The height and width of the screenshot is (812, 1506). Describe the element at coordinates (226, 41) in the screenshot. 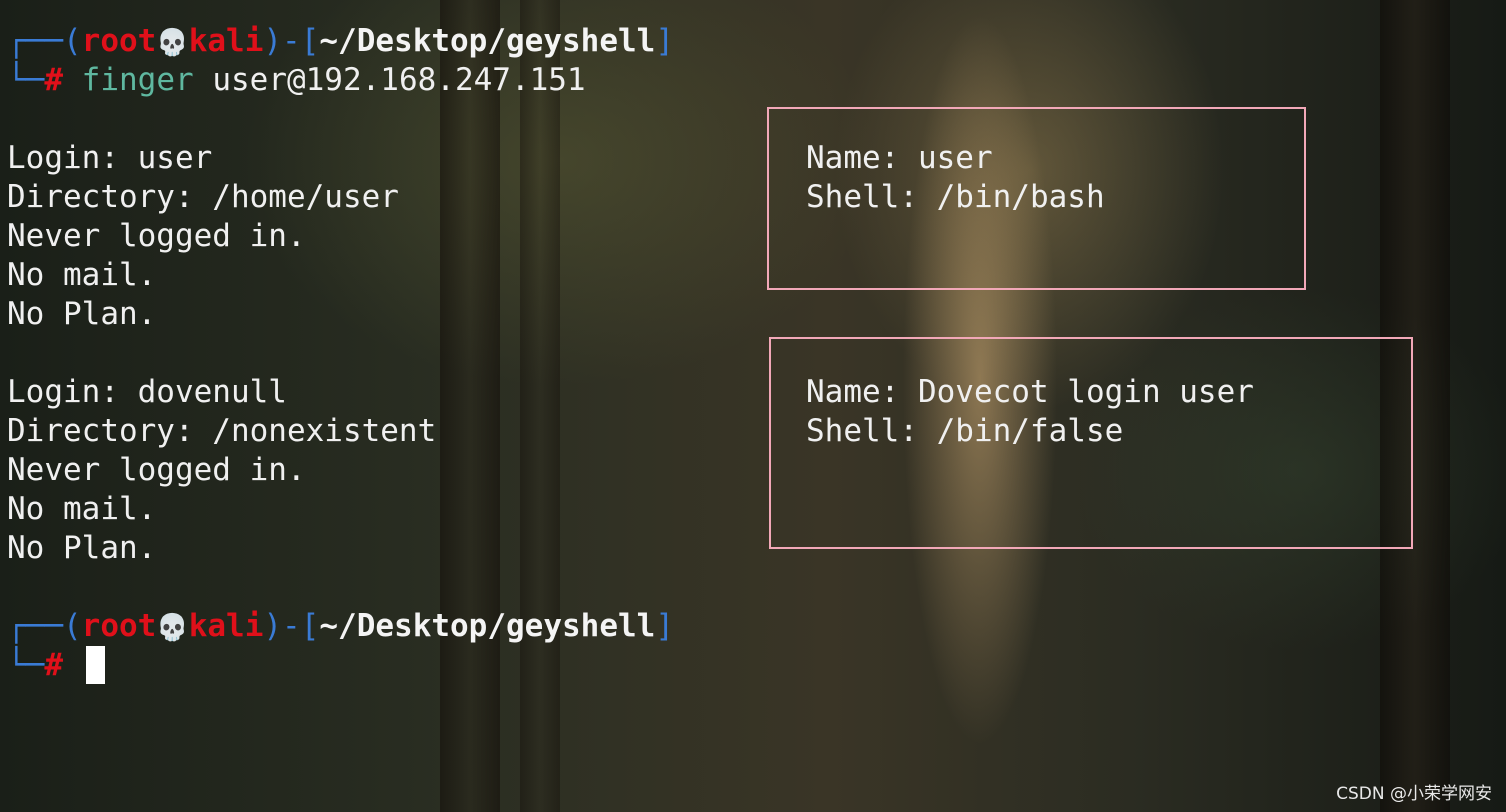

I see `prompt-host: kali` at that location.